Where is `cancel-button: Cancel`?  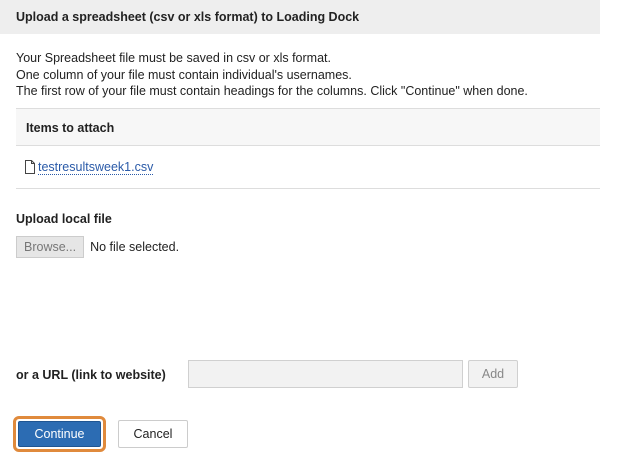 cancel-button: Cancel is located at coordinates (153, 434).